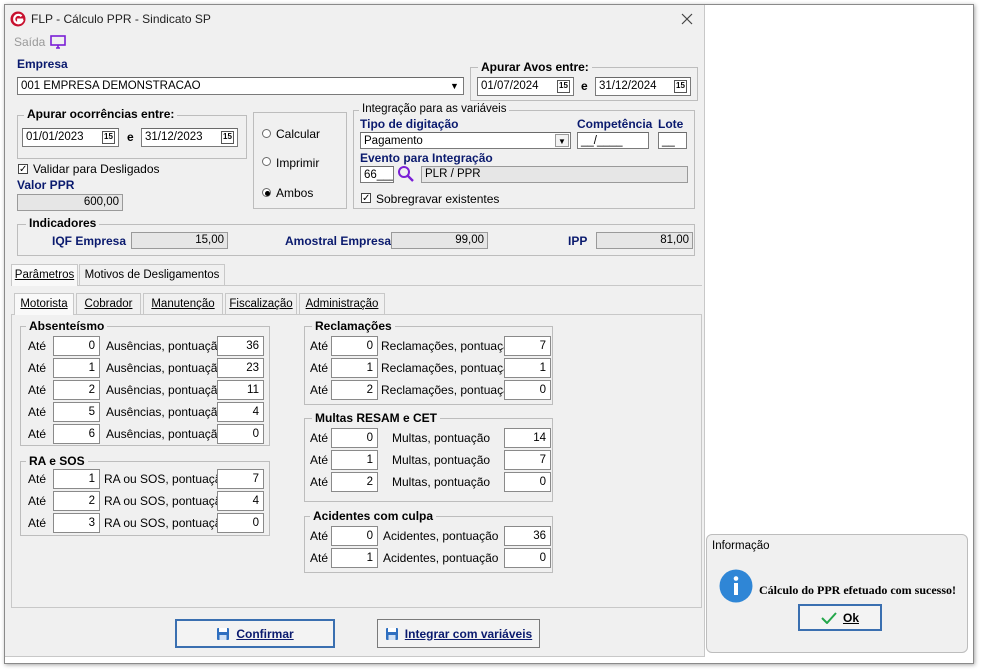 Image resolution: width=983 pixels, height=671 pixels. Describe the element at coordinates (18, 19) in the screenshot. I see `app-logo-icon` at that location.